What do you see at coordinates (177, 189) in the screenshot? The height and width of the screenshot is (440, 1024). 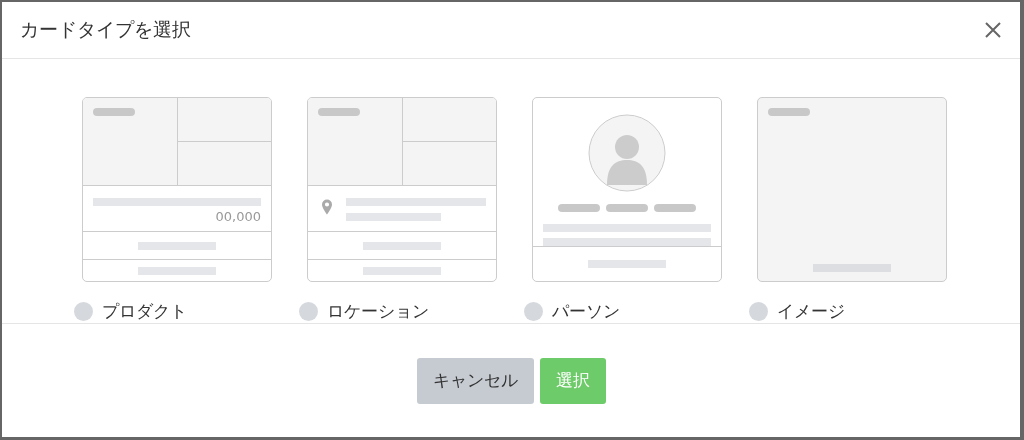 I see `card-preview: 00,000` at bounding box center [177, 189].